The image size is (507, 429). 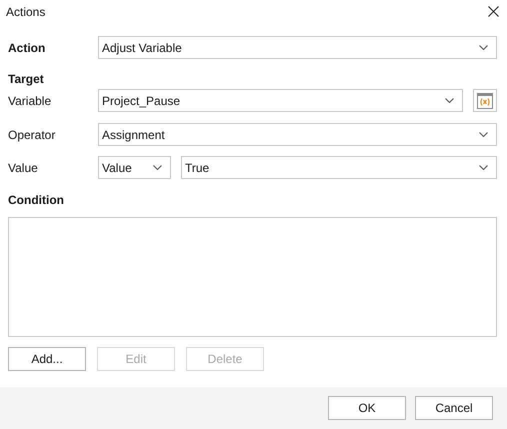 What do you see at coordinates (30, 101) in the screenshot?
I see `field-label: Variable` at bounding box center [30, 101].